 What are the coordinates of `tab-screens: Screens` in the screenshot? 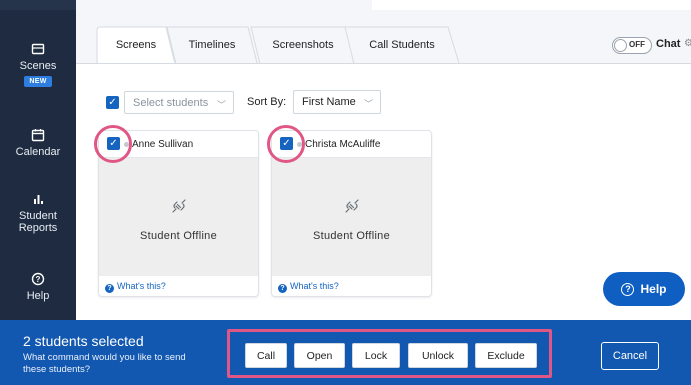 It's located at (136, 45).